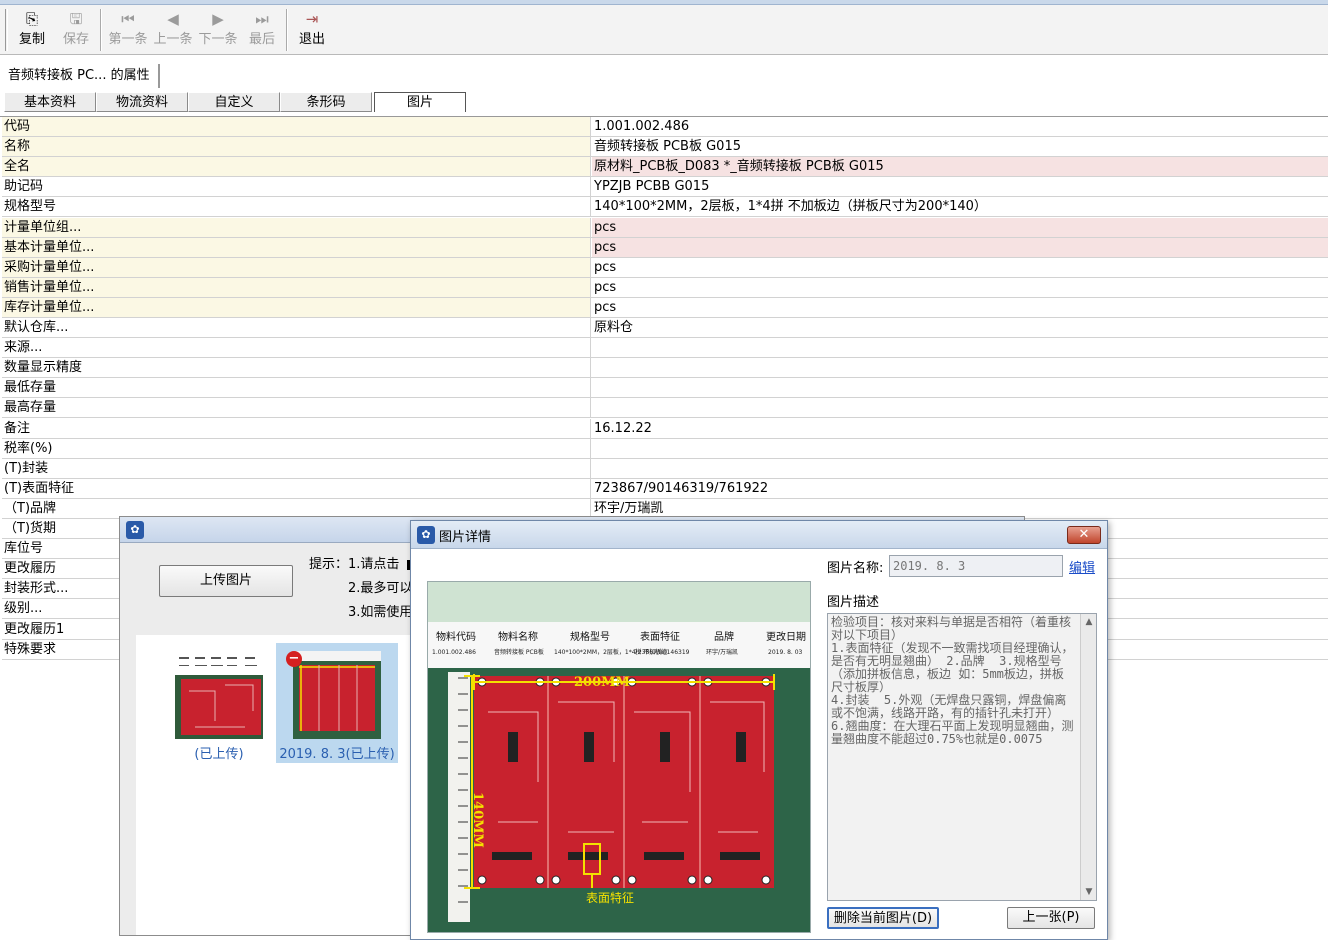 This screenshot has height=940, width=1328. Describe the element at coordinates (82, 76) in the screenshot. I see `properties-tab: 音频转接板 PC... 的属性` at that location.